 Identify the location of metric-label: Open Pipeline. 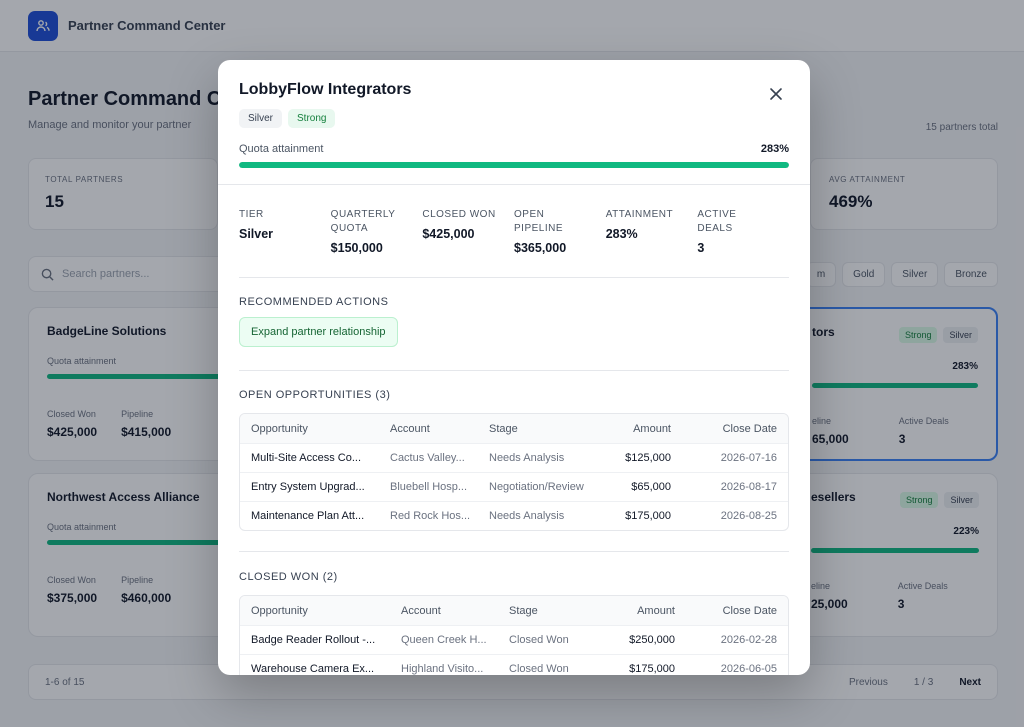
(539, 221).